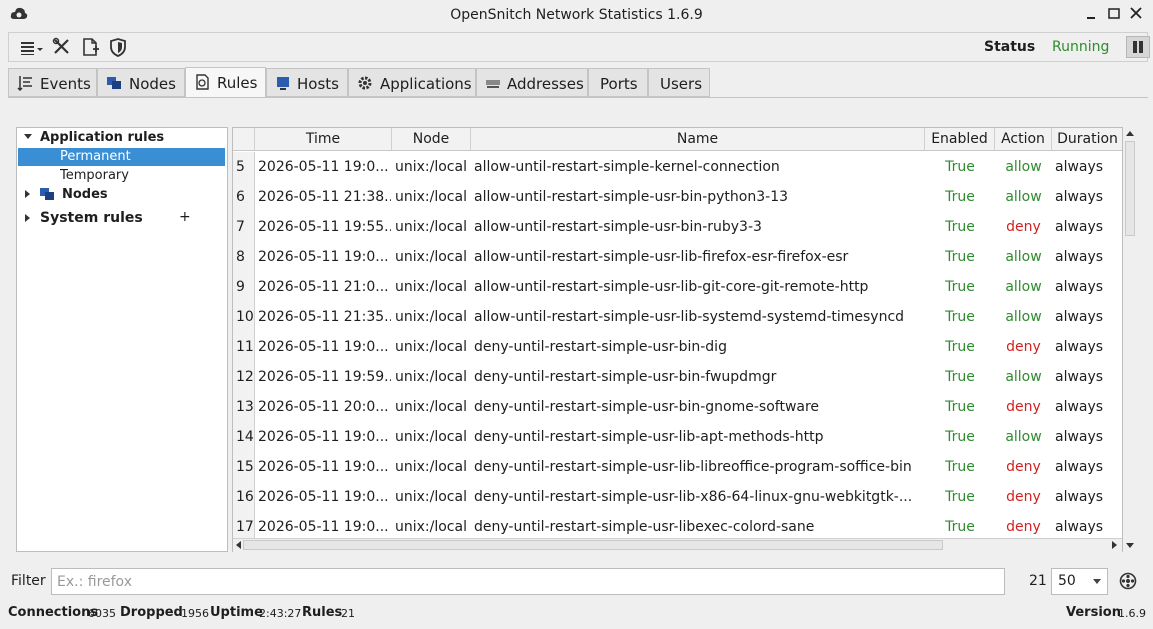 The width and height of the screenshot is (1153, 629). What do you see at coordinates (593, 545) in the screenshot?
I see `horizontal-scroll-thumb` at bounding box center [593, 545].